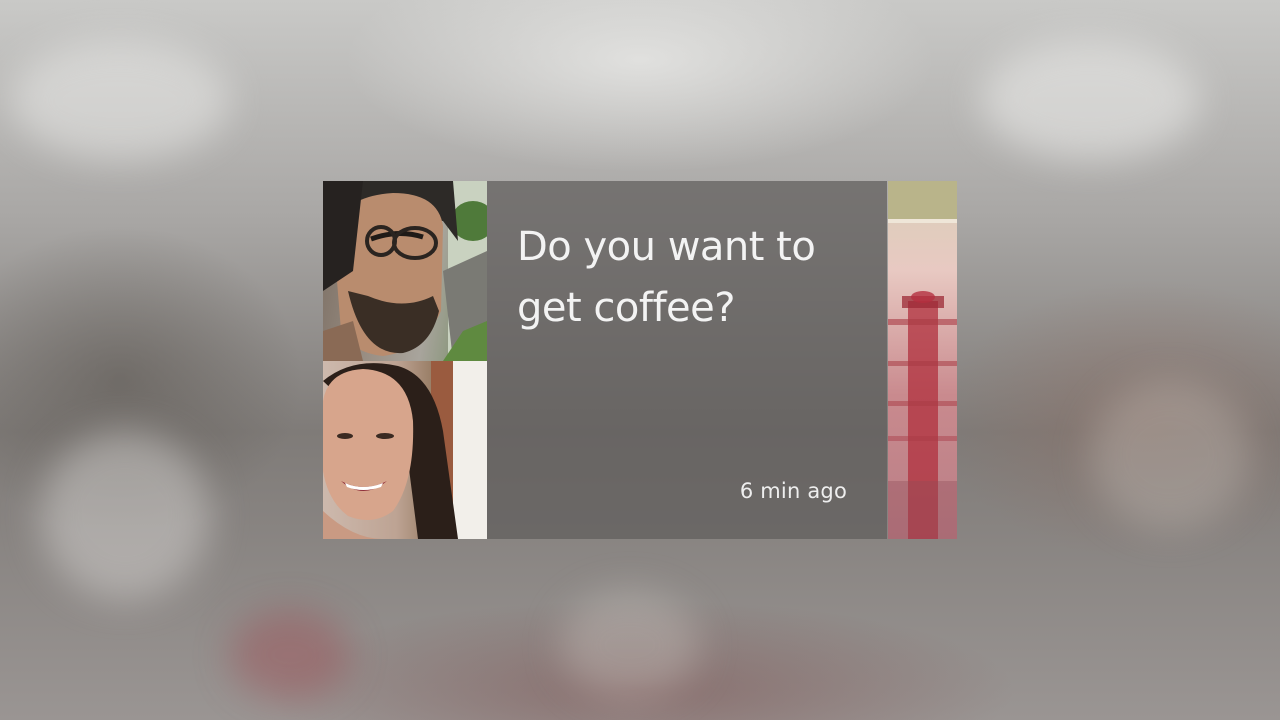  I want to click on smiling-woman-icon, so click(405, 450).